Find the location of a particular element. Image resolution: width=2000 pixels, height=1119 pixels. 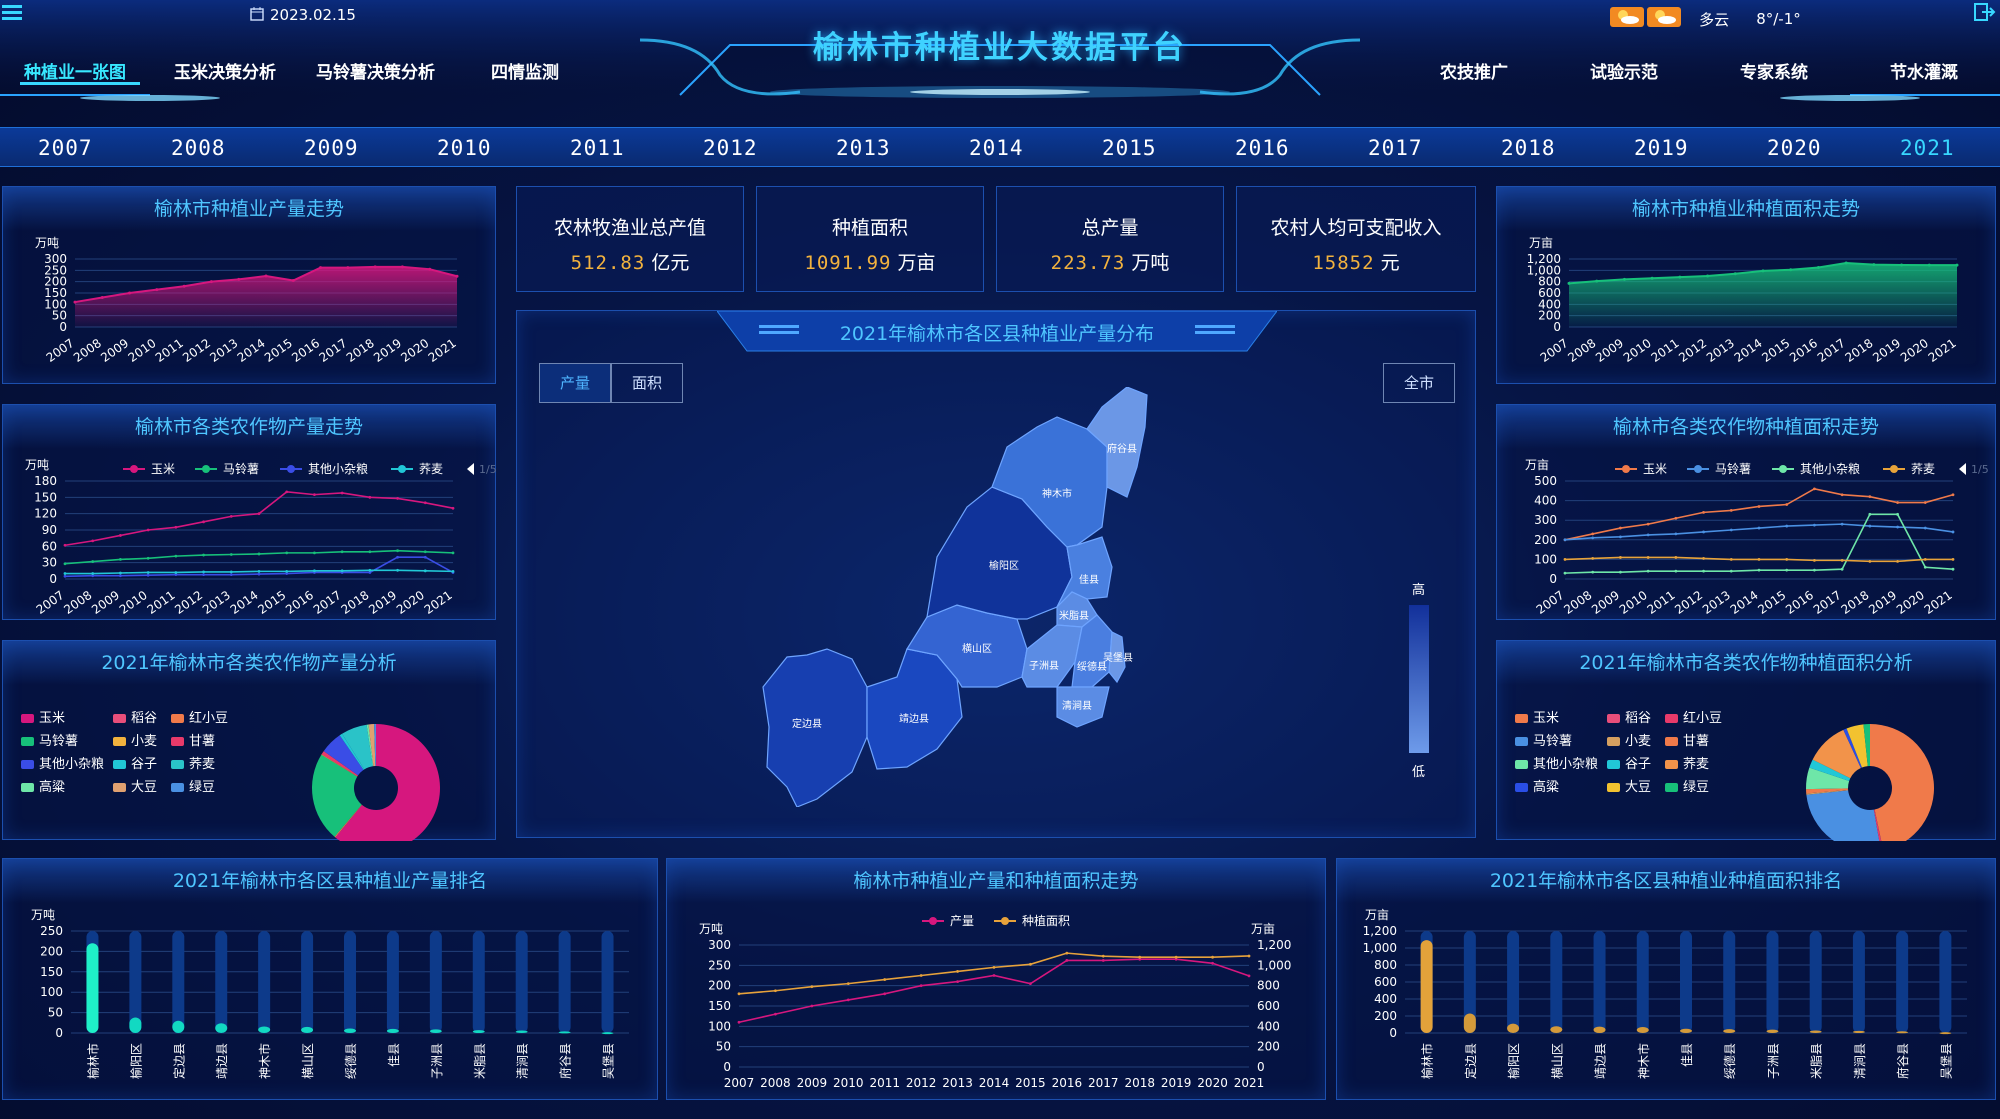

legend-item: 小麦 is located at coordinates (135, 739).